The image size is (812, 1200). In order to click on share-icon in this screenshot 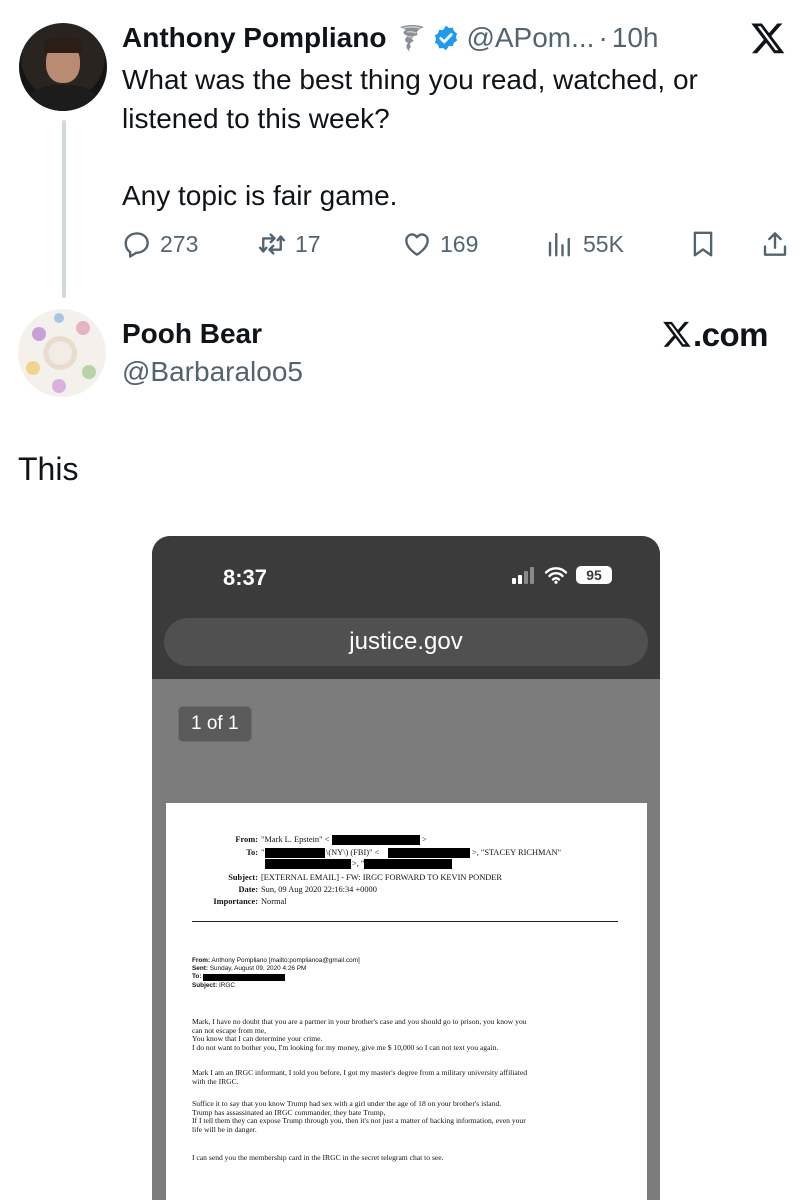, I will do `click(775, 244)`.